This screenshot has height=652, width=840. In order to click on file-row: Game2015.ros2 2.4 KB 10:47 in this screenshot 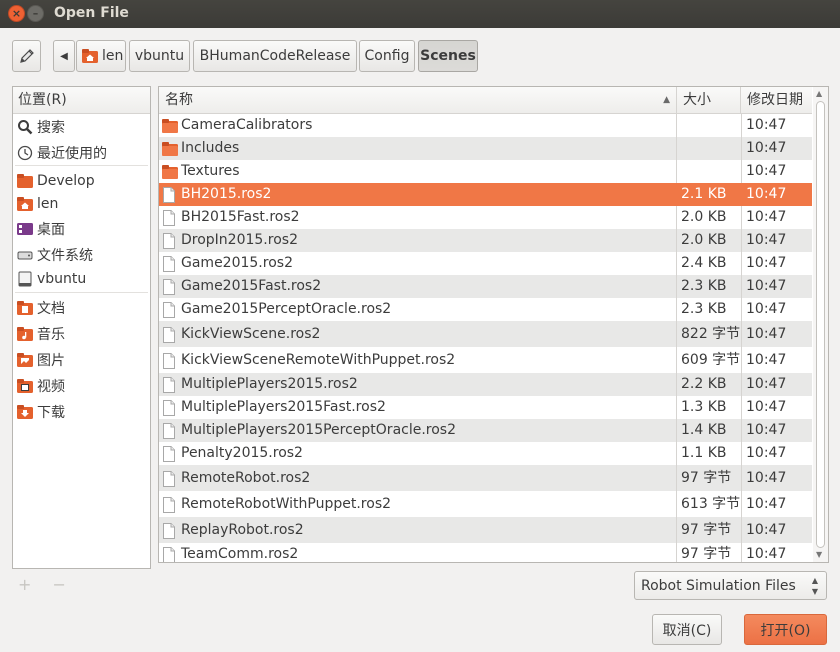, I will do `click(485, 263)`.